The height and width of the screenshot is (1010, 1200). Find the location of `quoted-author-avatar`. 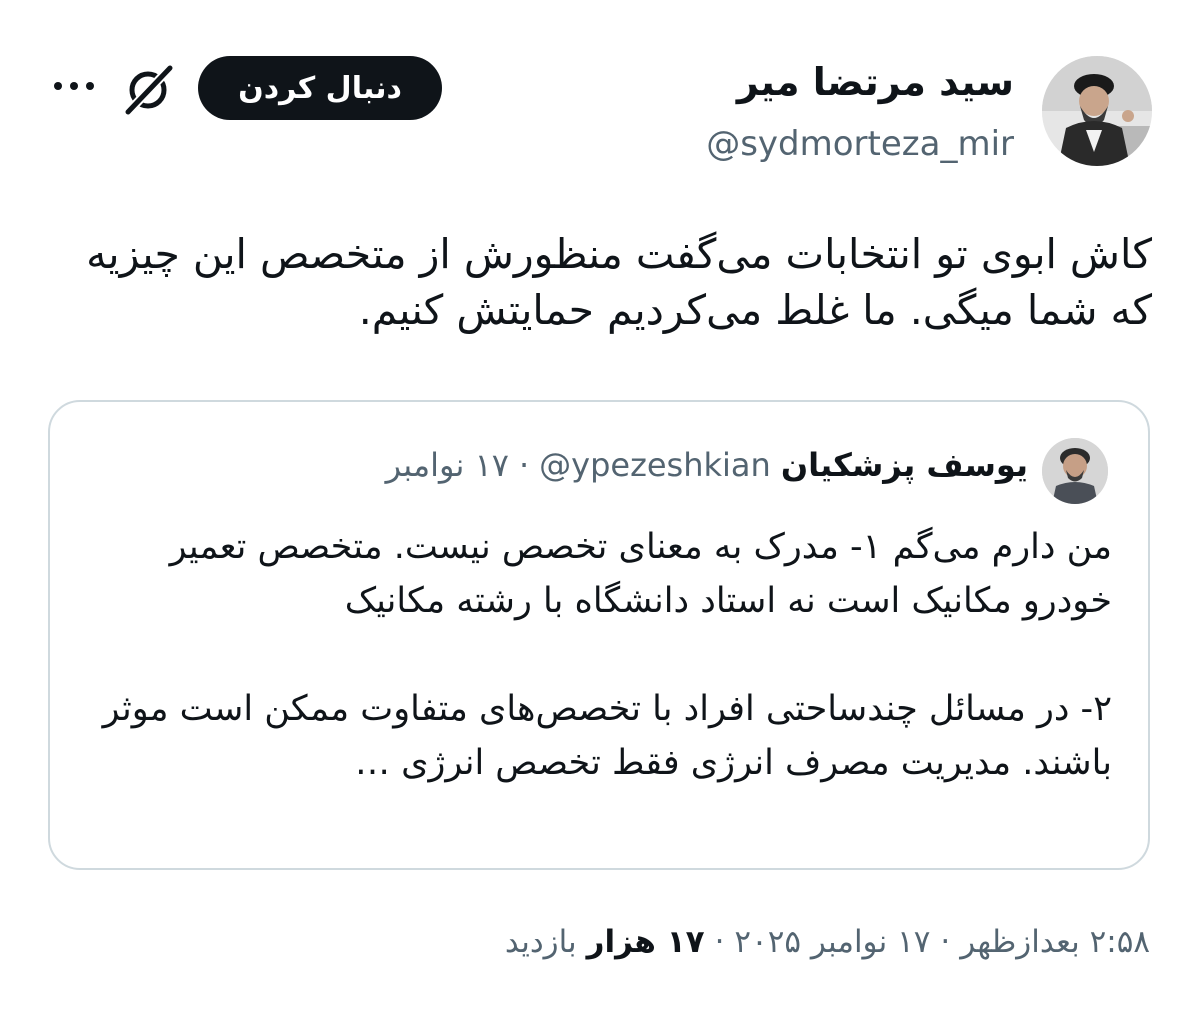

quoted-author-avatar is located at coordinates (1075, 471).